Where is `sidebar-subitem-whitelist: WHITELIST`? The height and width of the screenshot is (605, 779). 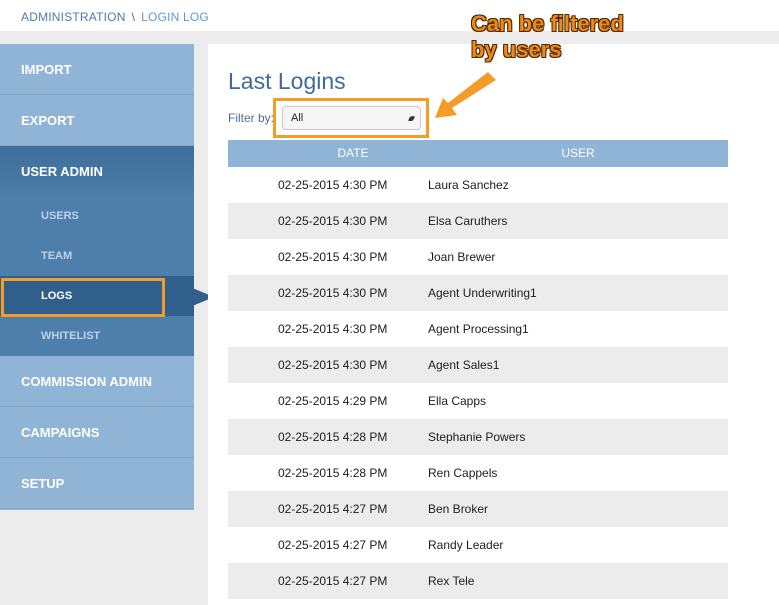
sidebar-subitem-whitelist: WHITELIST is located at coordinates (97, 336).